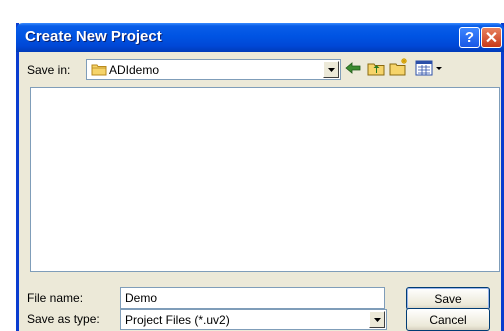 Image resolution: width=504 pixels, height=331 pixels. I want to click on view-menu-icon, so click(428, 68).